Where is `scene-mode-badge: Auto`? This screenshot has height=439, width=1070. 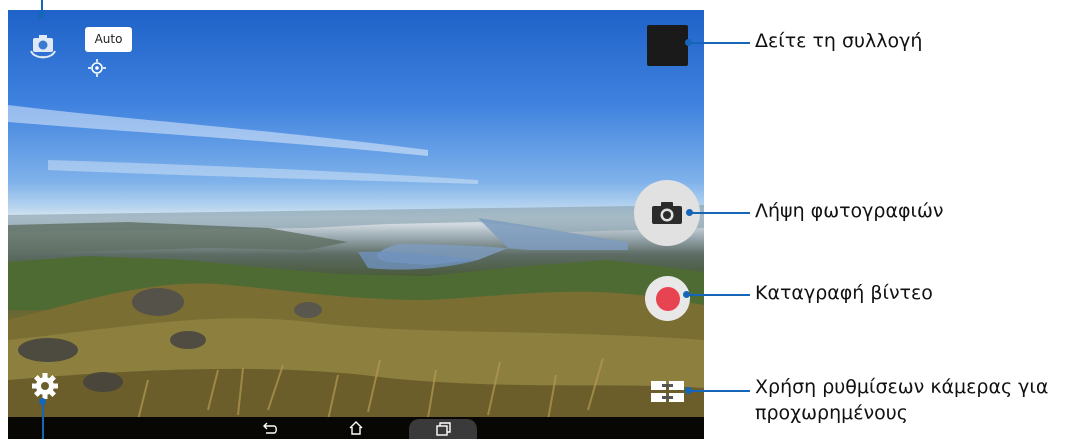
scene-mode-badge: Auto is located at coordinates (108, 39).